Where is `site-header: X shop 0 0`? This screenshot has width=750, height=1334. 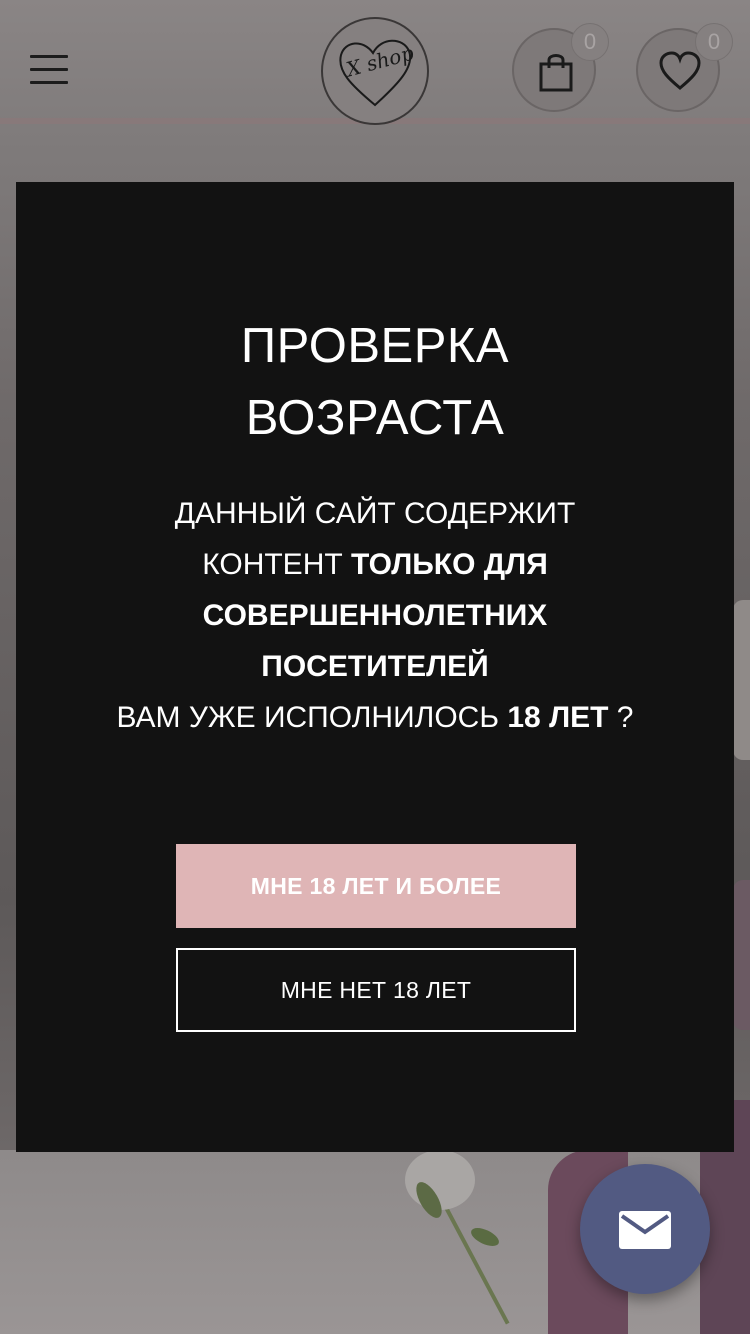 site-header: X shop 0 0 is located at coordinates (375, 70).